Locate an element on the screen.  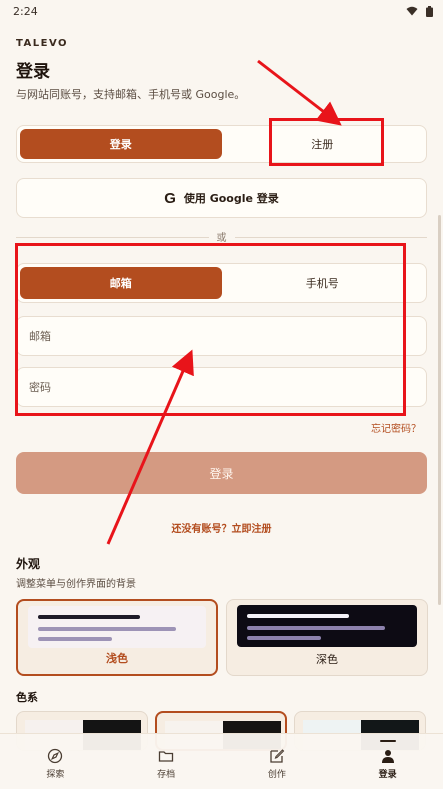
compass-icon is located at coordinates (55, 756).